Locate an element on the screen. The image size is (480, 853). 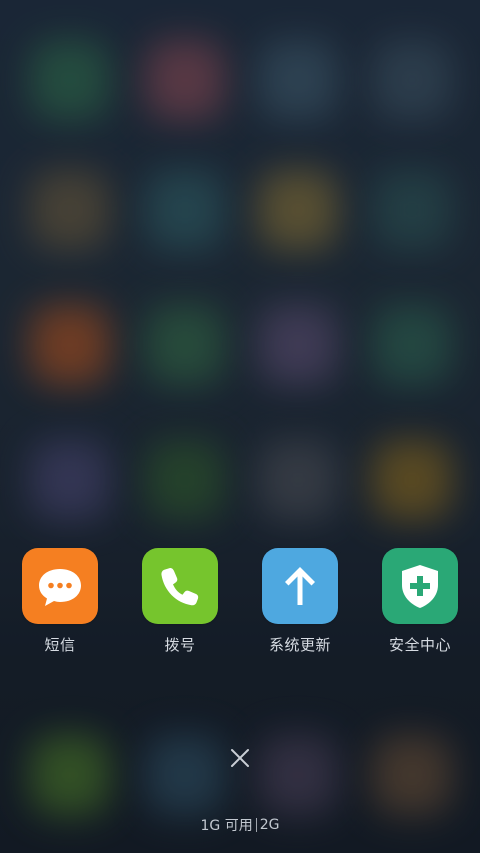
memory-total: 2G is located at coordinates (269, 825).